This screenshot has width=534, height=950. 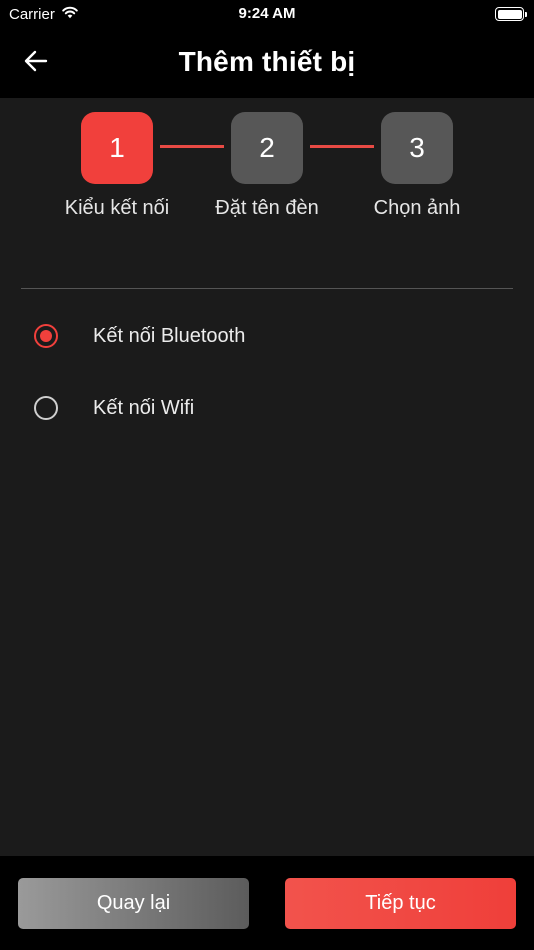 I want to click on option-wifi: Kết nối Wifi, so click(x=114, y=408).